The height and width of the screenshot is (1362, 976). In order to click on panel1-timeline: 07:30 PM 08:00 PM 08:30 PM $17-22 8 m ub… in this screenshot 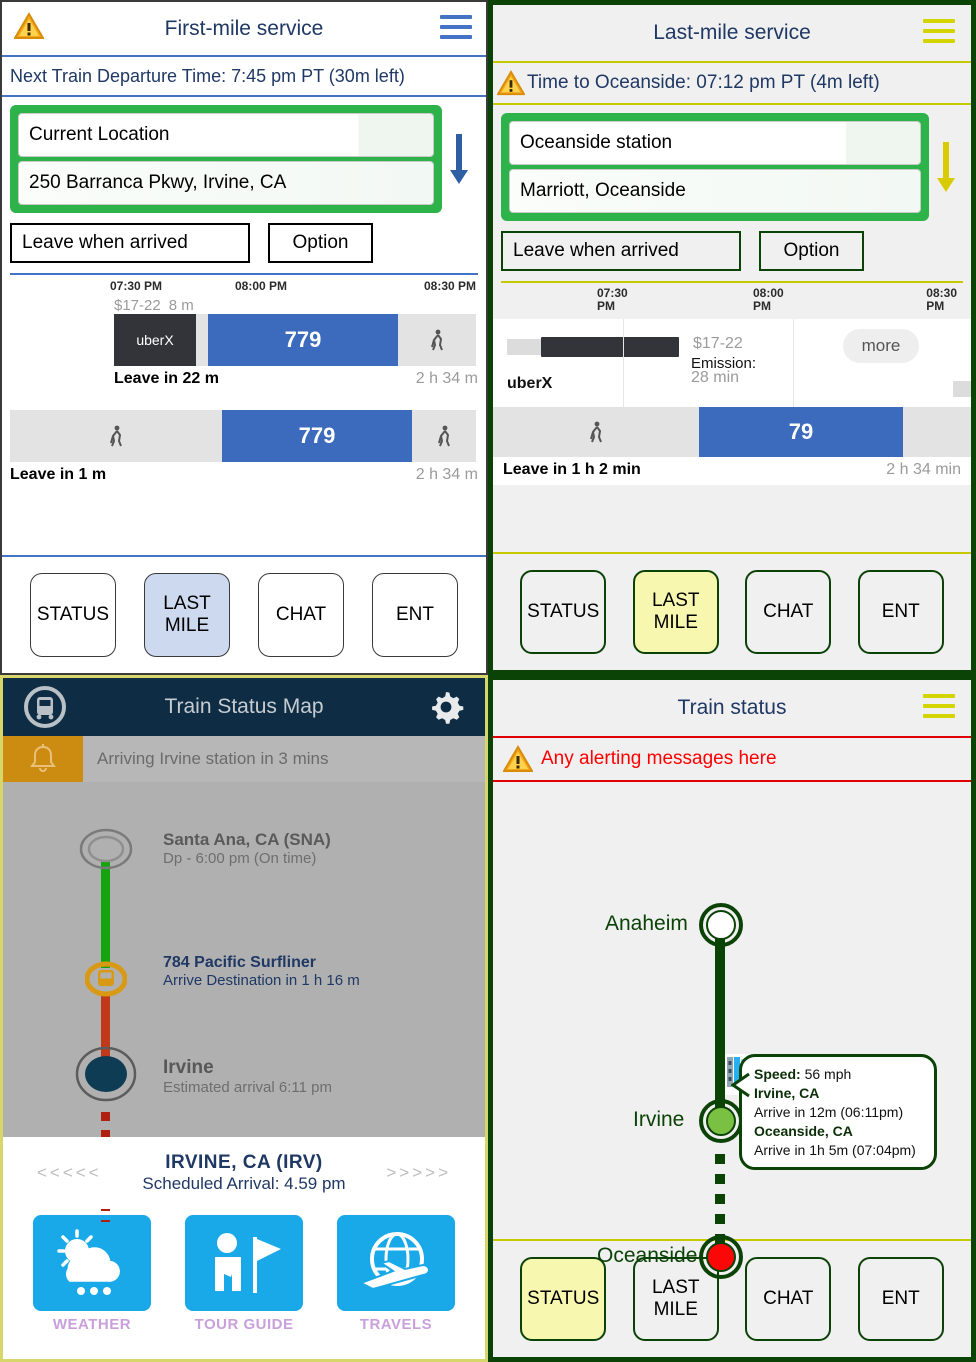, I will do `click(244, 414)`.